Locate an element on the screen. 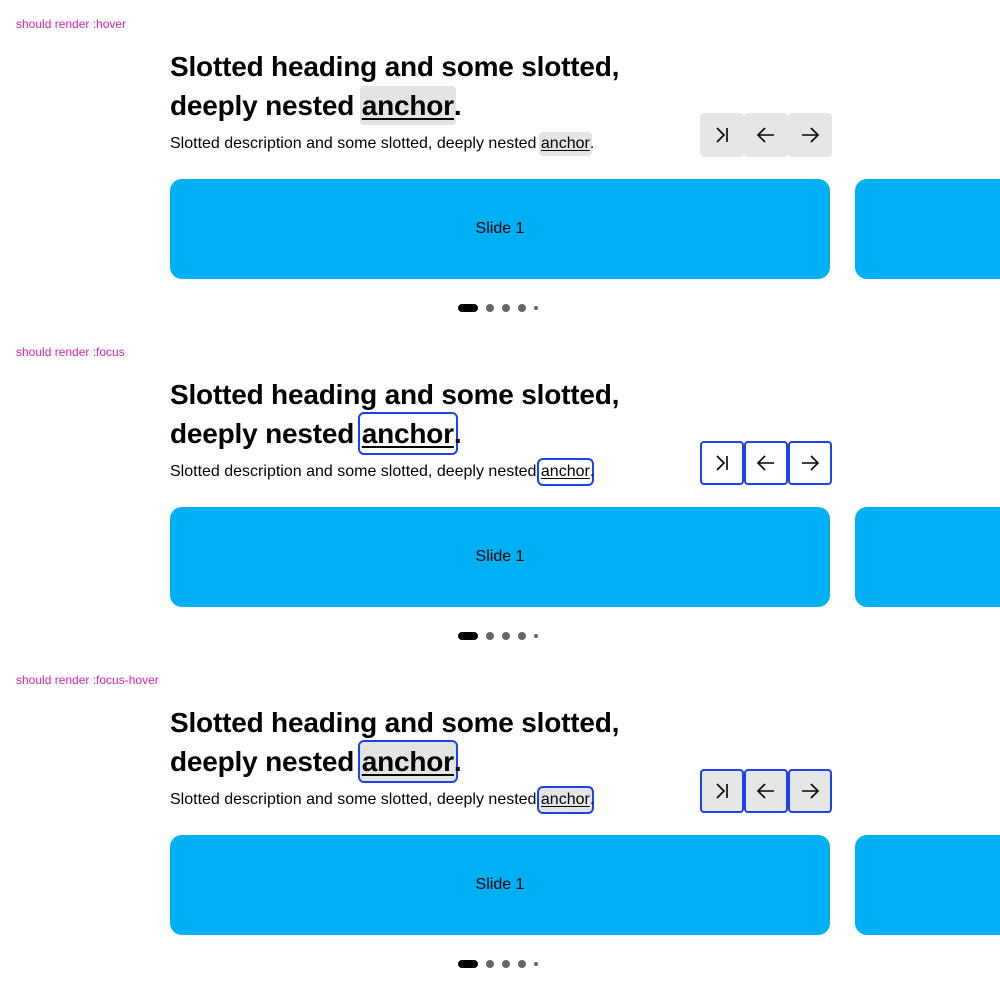  section-label: should render :focus is located at coordinates (70, 352).